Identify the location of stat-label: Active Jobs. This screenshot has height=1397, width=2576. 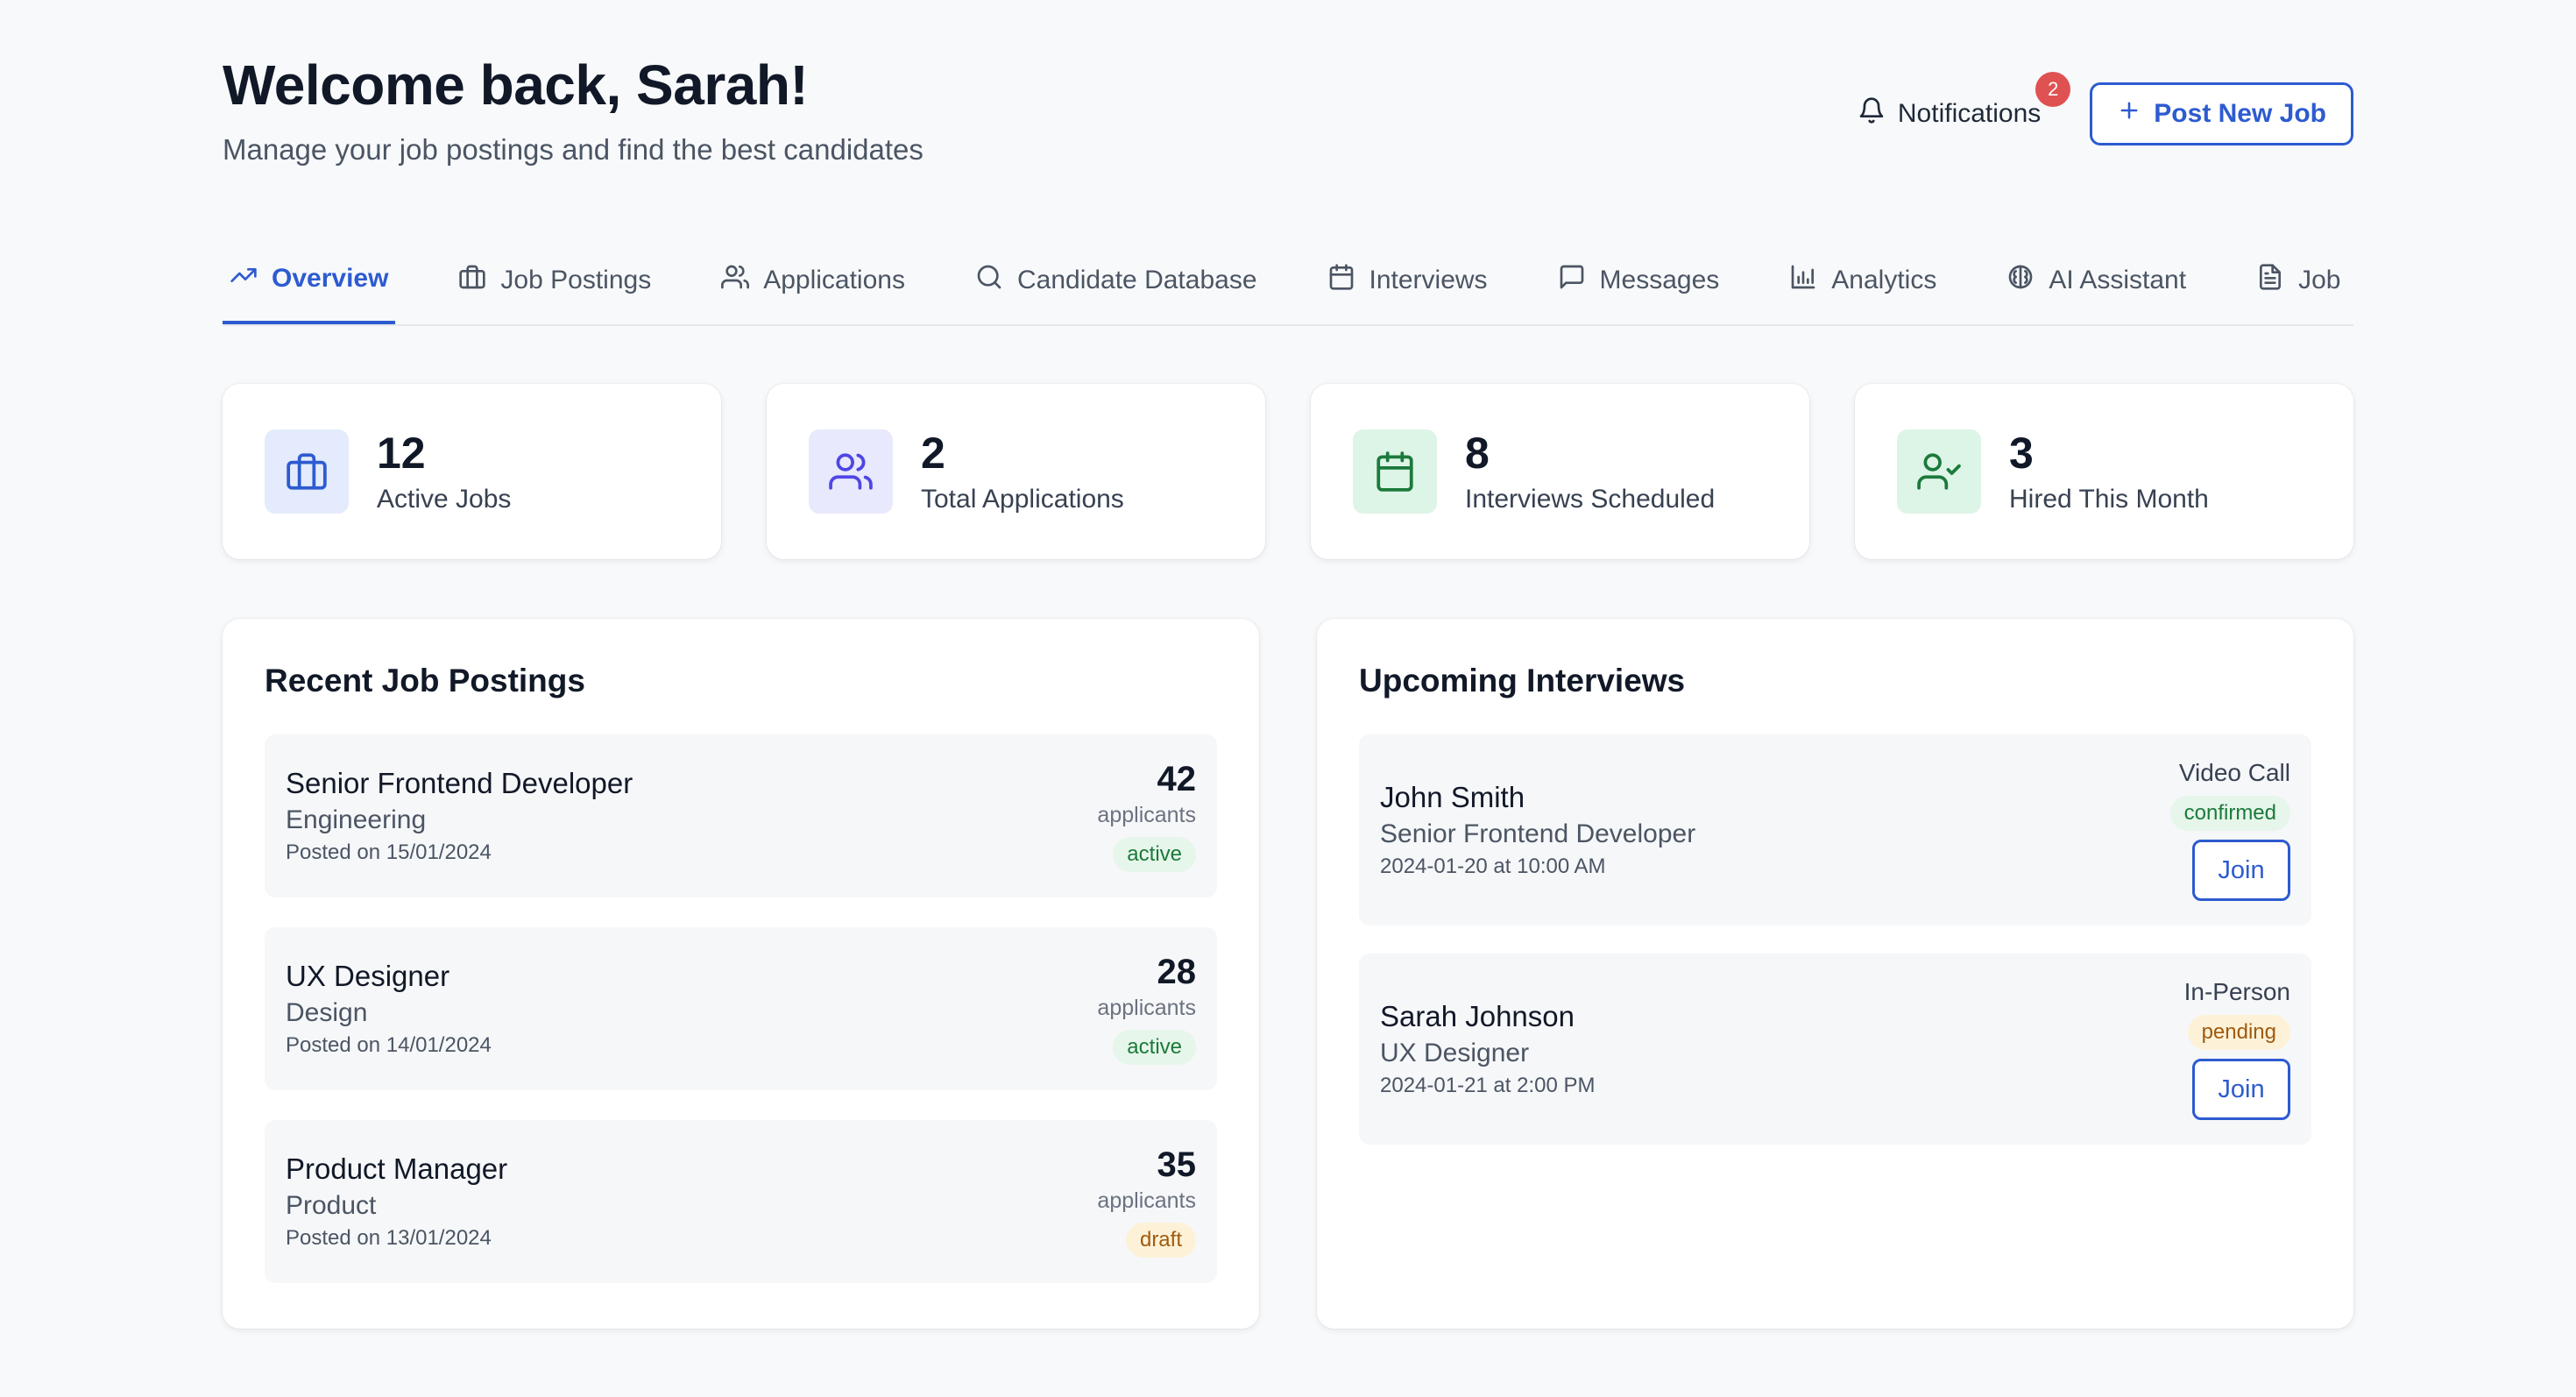
(444, 499).